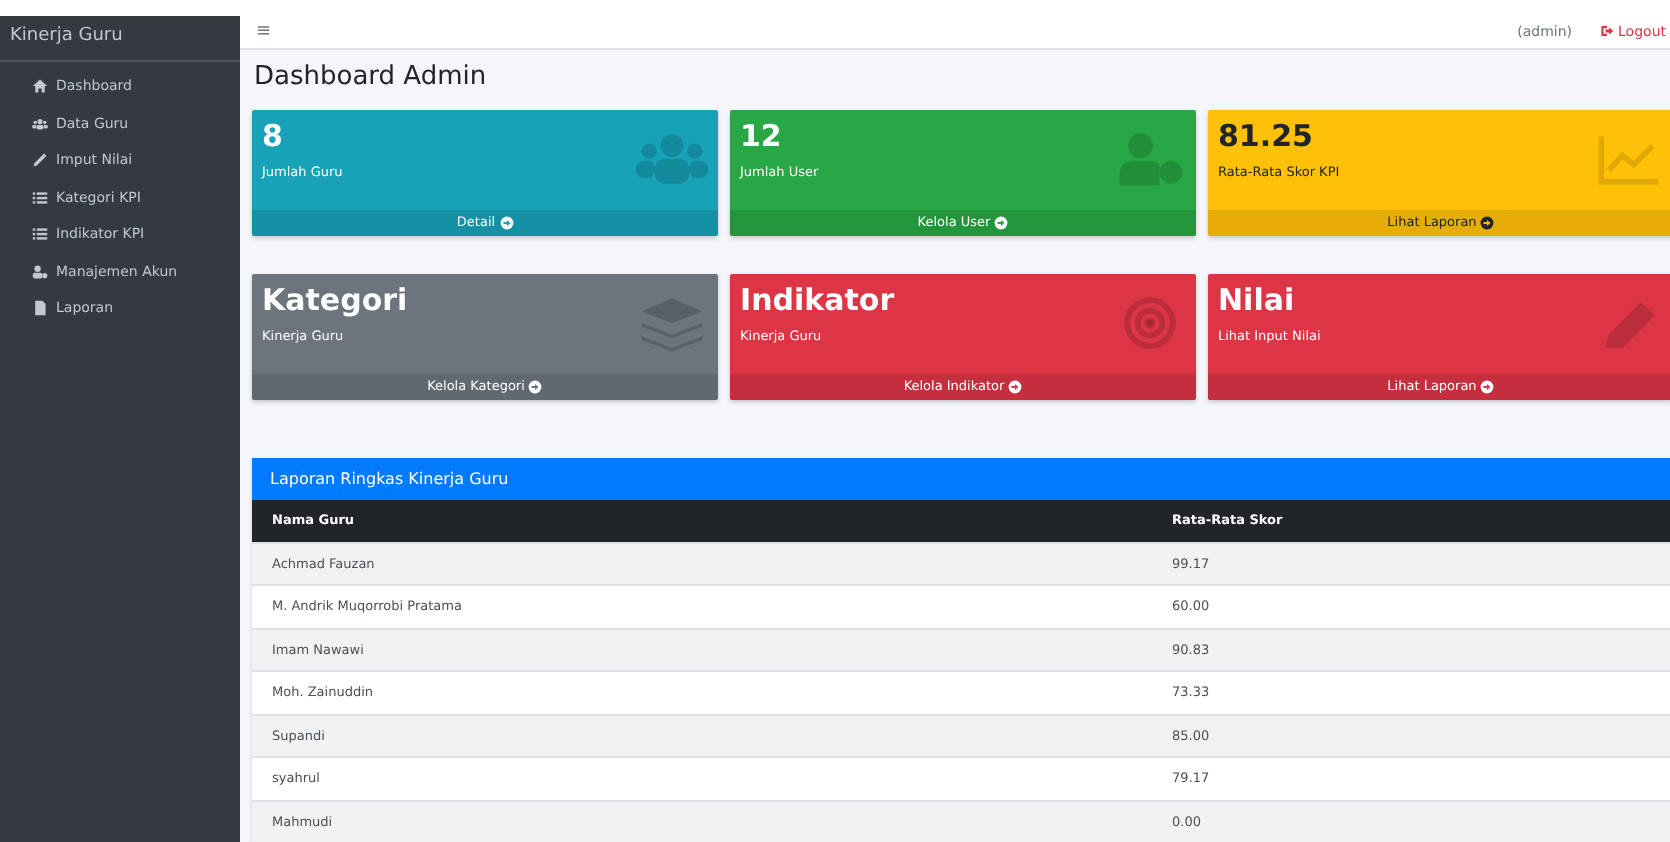 Image resolution: width=1670 pixels, height=842 pixels. What do you see at coordinates (1607, 31) in the screenshot?
I see `logout-icon` at bounding box center [1607, 31].